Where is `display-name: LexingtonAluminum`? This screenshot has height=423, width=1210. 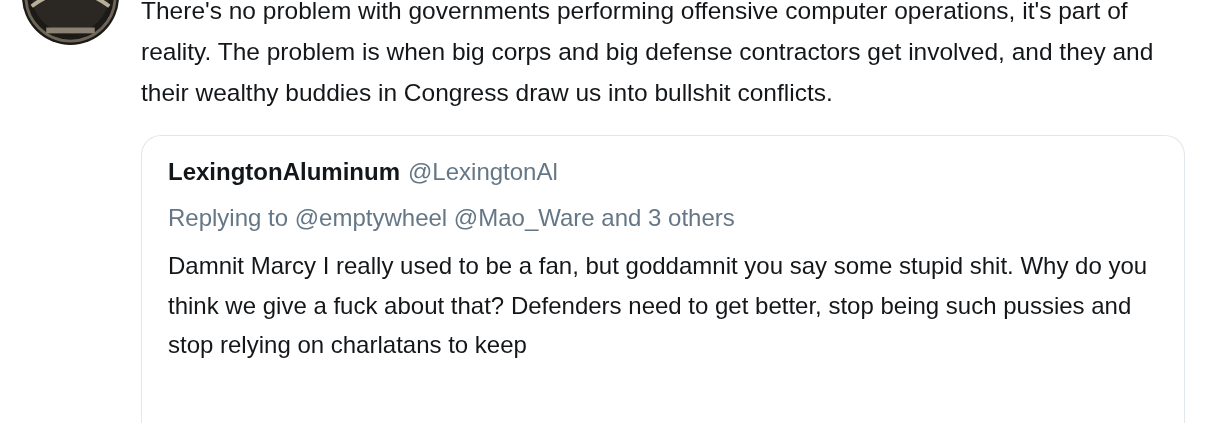
display-name: LexingtonAluminum is located at coordinates (284, 172).